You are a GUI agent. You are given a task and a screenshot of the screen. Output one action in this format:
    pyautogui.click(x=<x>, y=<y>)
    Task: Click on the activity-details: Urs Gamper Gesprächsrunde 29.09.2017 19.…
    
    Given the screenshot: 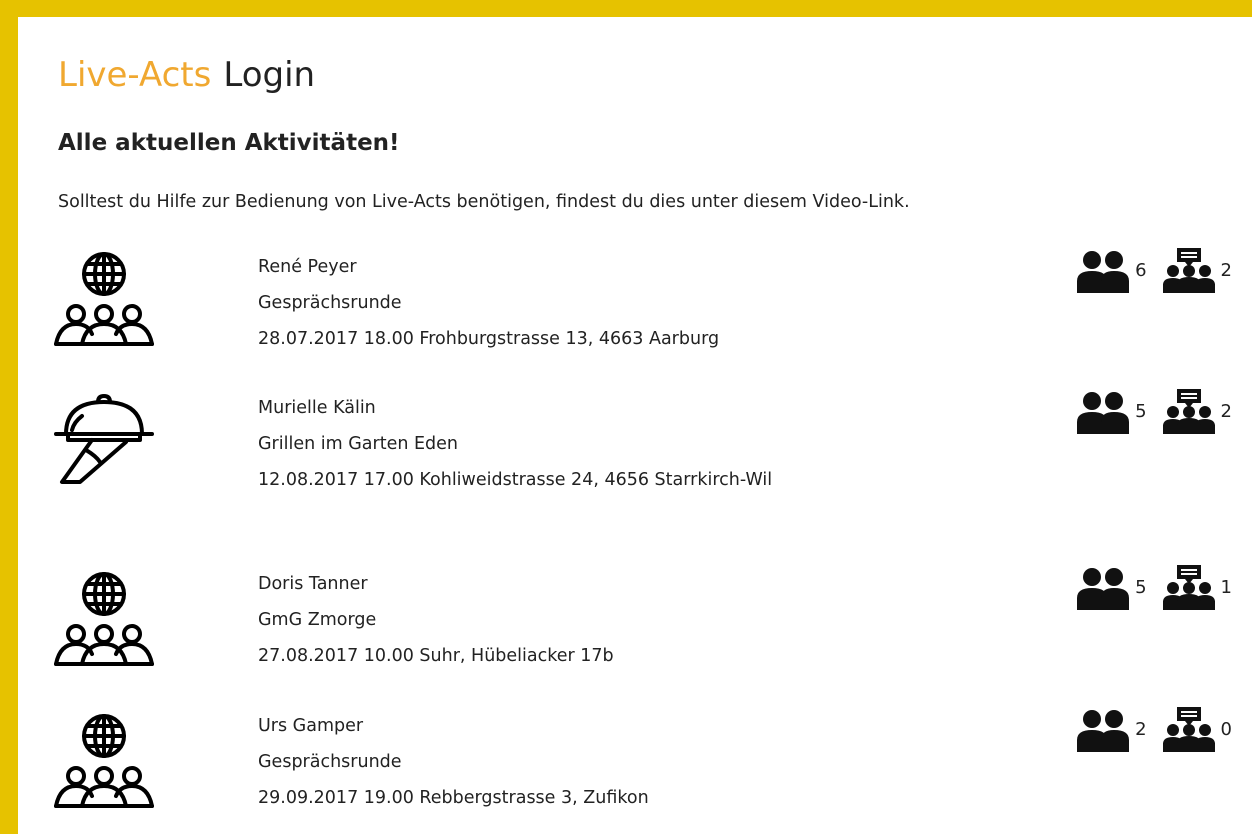 What is the action you would take?
    pyautogui.click(x=608, y=762)
    